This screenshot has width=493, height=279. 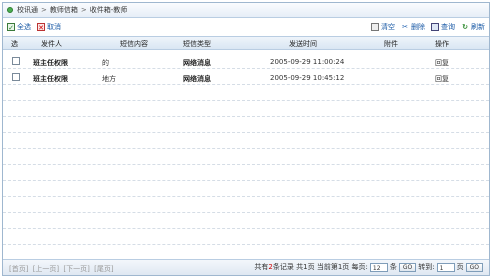 I want to click on column-header-sender: 发件人, so click(x=51, y=44).